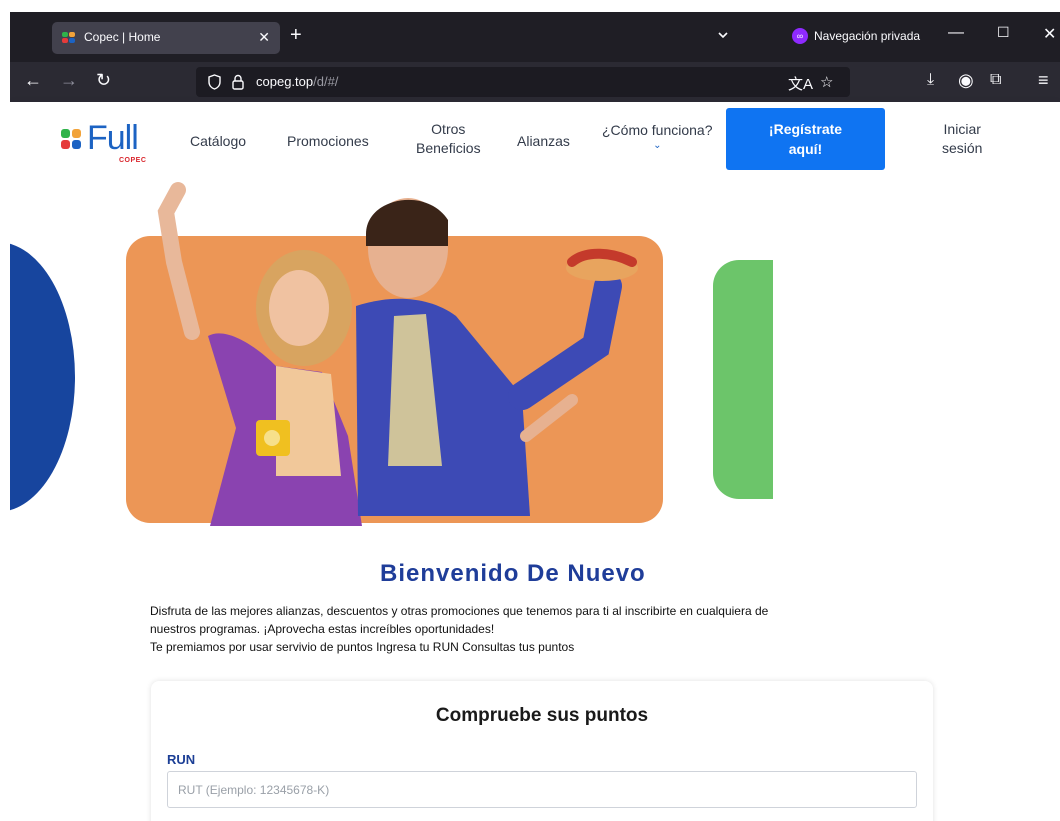  What do you see at coordinates (328, 141) in the screenshot?
I see `nav-promociones: Promociones` at bounding box center [328, 141].